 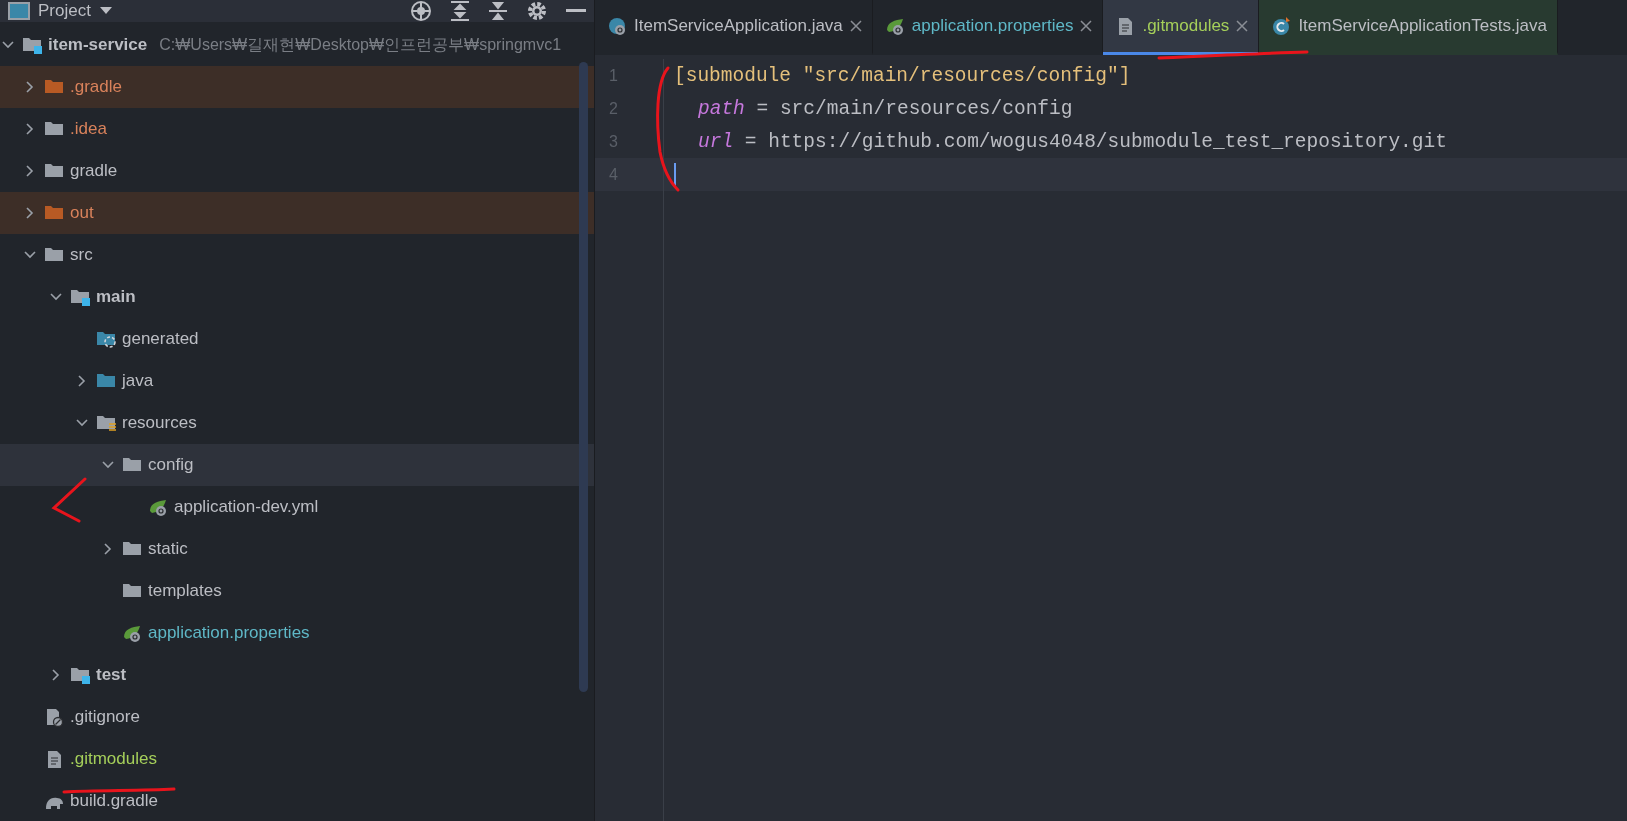 What do you see at coordinates (617, 26) in the screenshot?
I see `java-class-icon` at bounding box center [617, 26].